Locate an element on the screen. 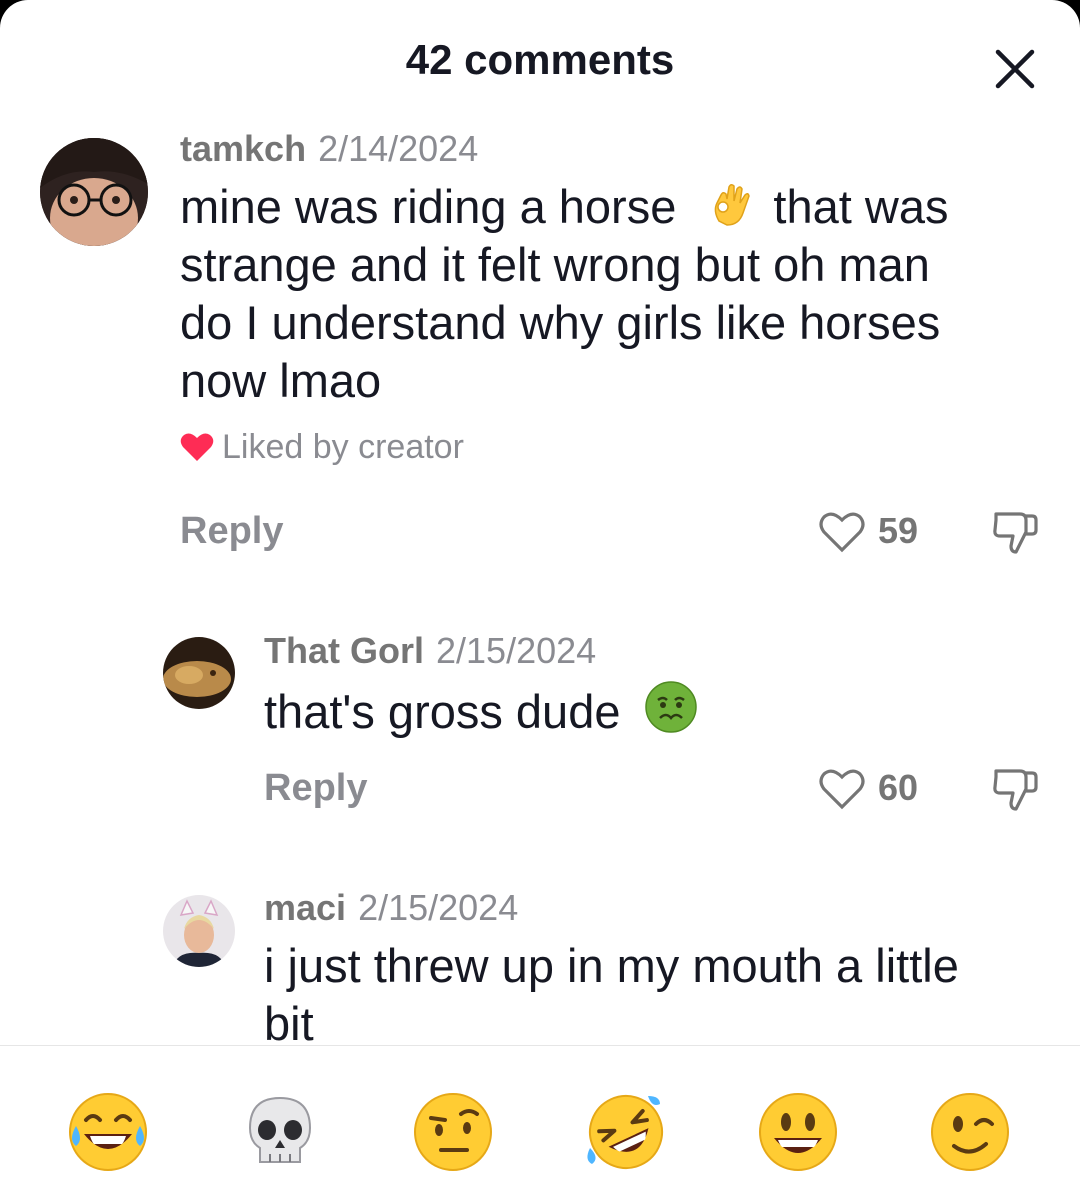 This screenshot has width=1080, height=1179. comment-text: that's gross dude is located at coordinates (644, 710).